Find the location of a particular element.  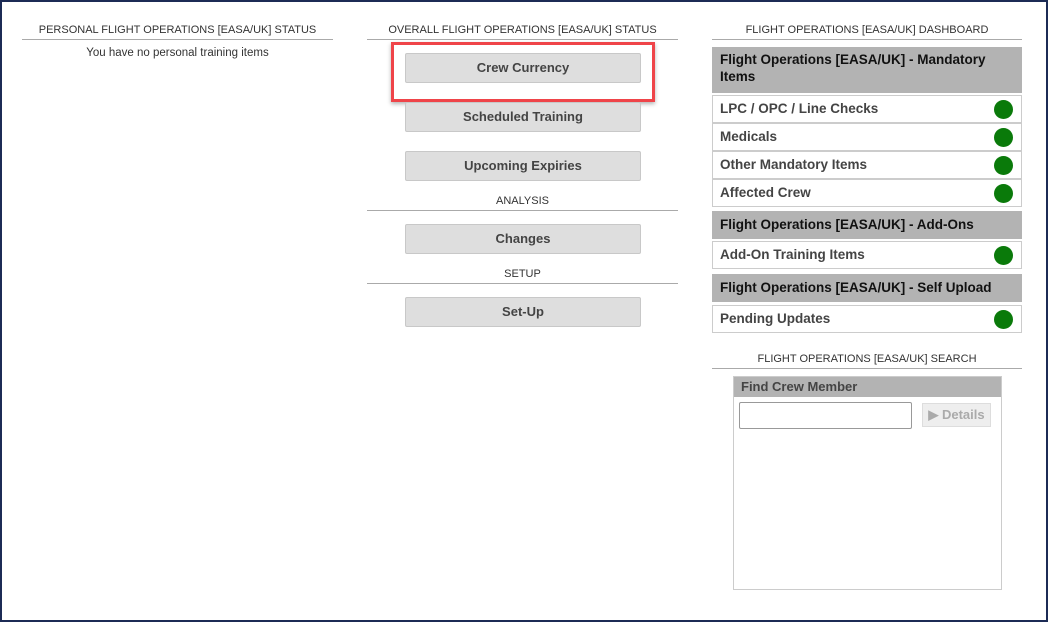

dashboard-item-other-mandatory: Other Mandatory Items is located at coordinates (867, 165).